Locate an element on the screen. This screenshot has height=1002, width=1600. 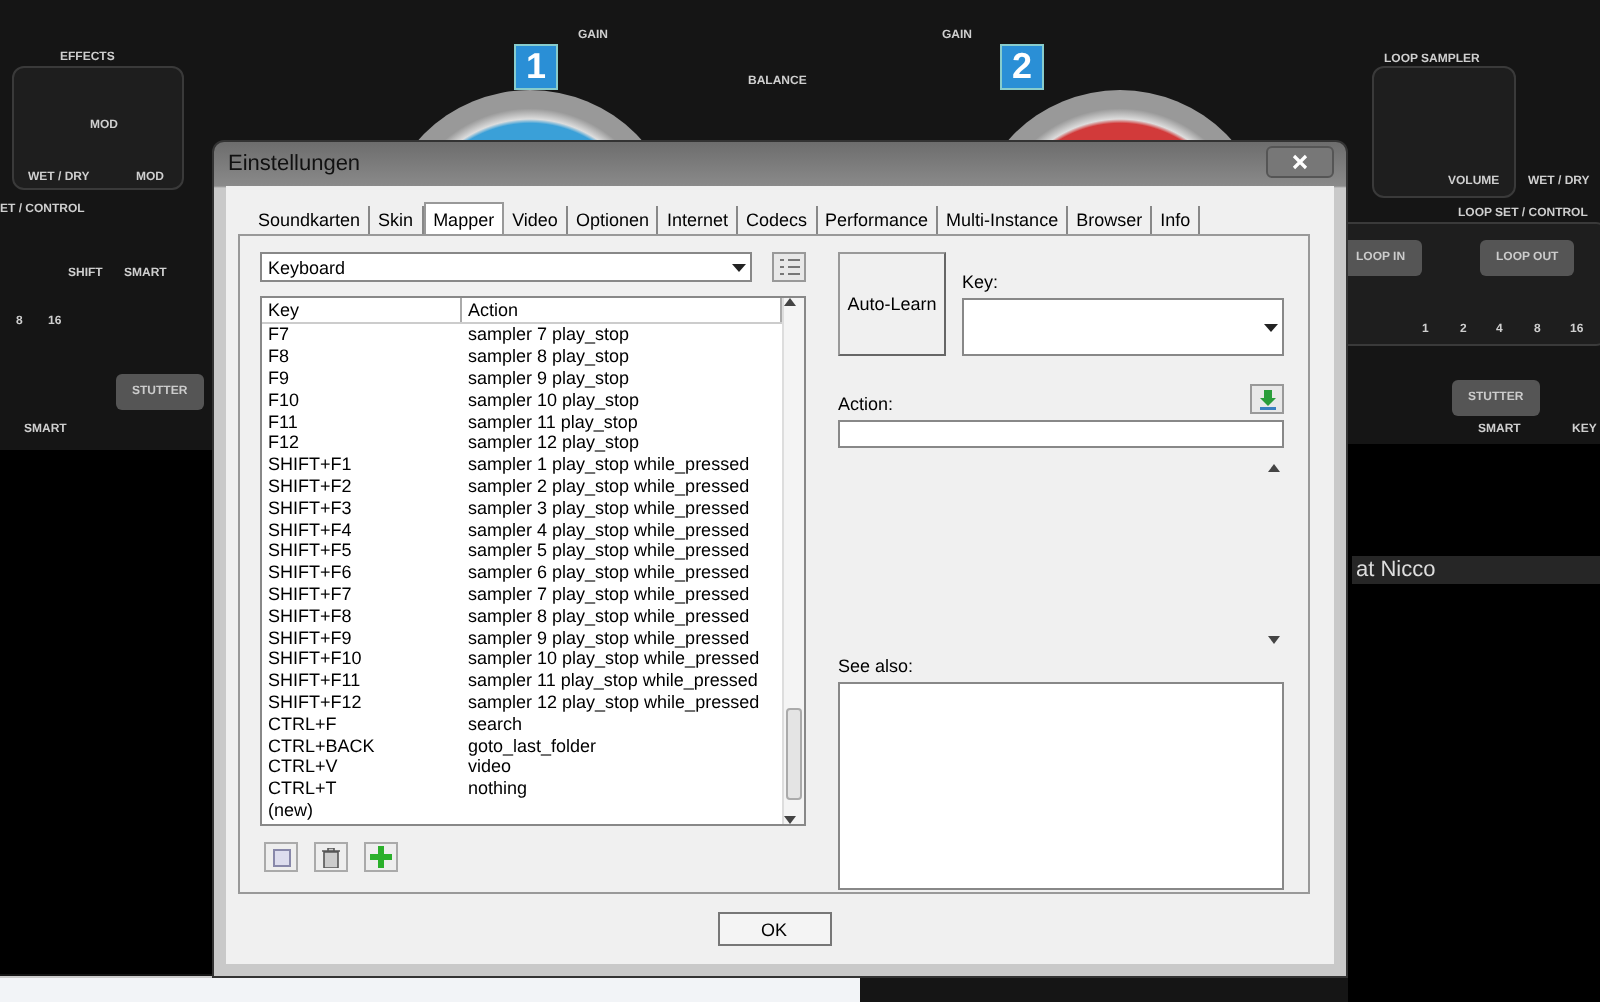
download-button is located at coordinates (1267, 399).